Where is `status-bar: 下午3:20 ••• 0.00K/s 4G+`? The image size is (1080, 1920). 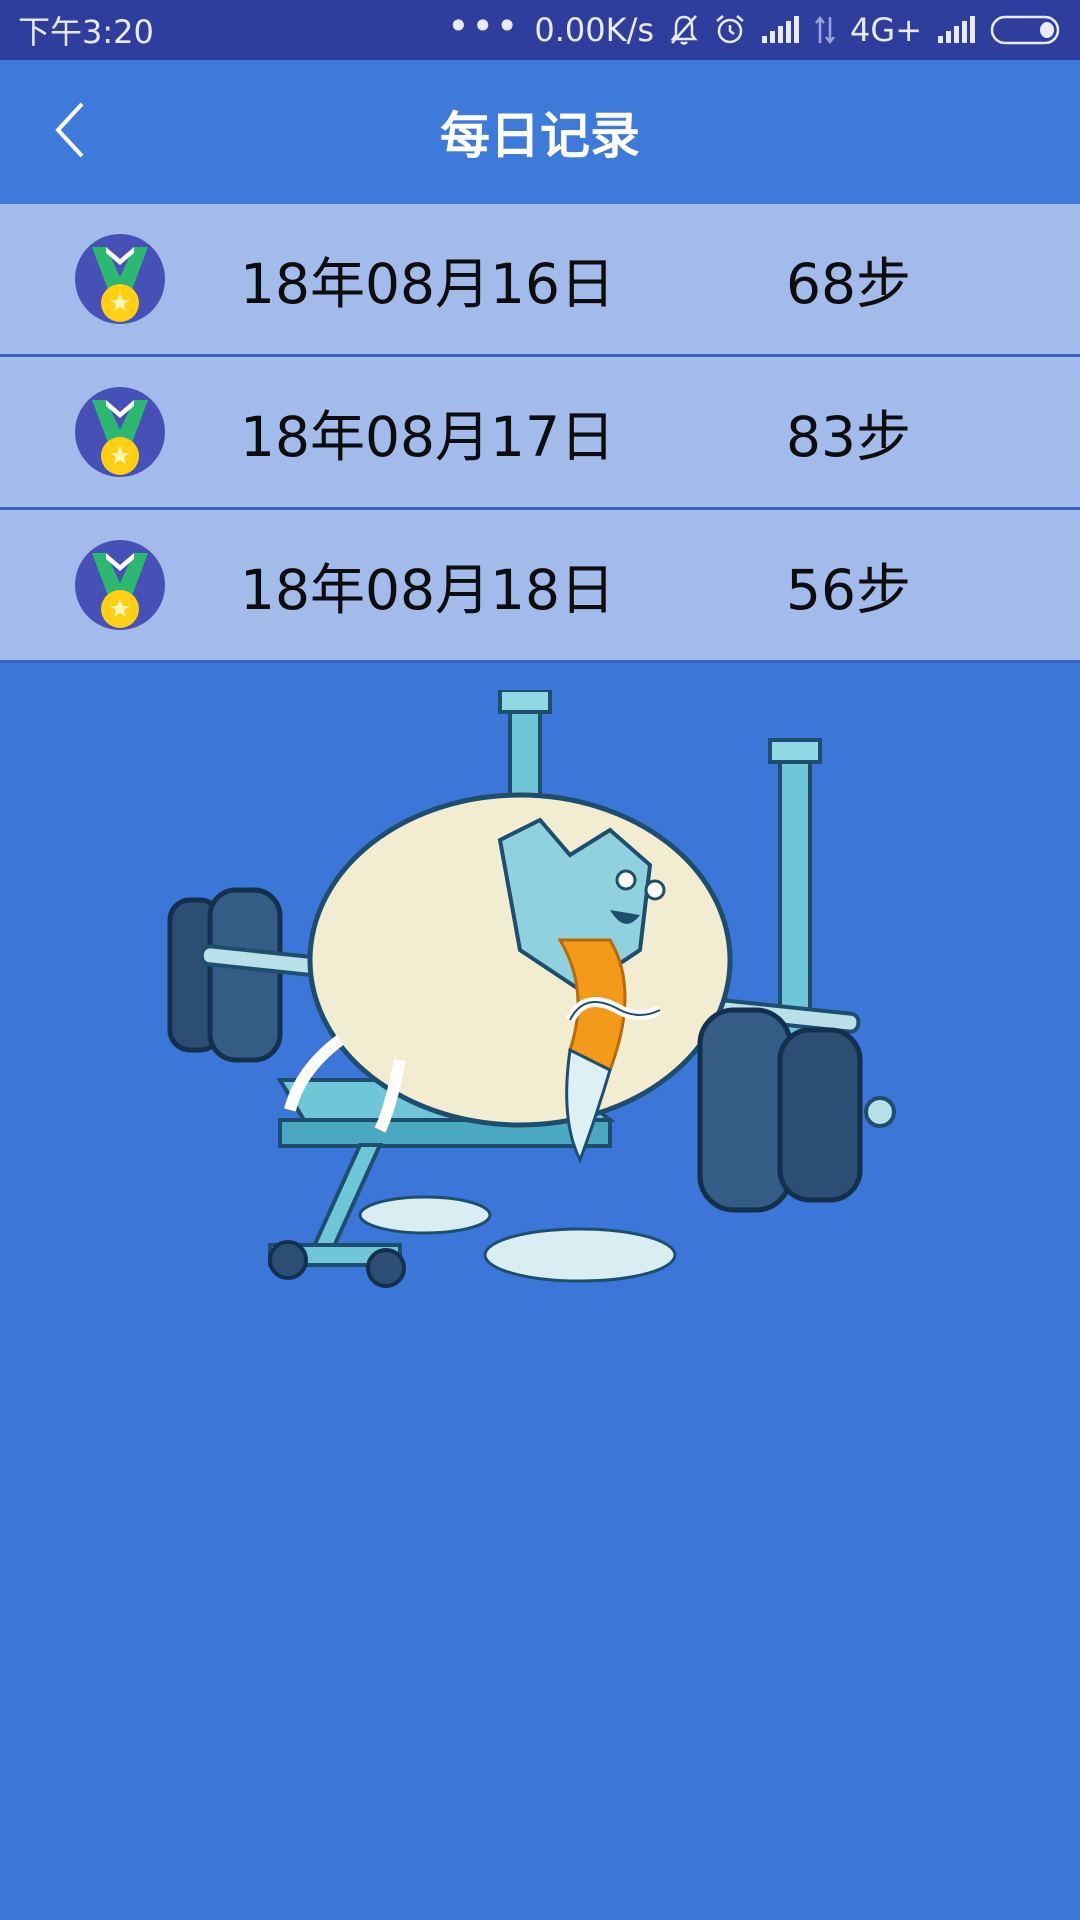
status-bar: 下午3:20 ••• 0.00K/s 4G+ is located at coordinates (540, 30).